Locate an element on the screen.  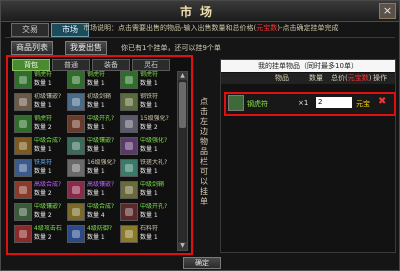
bag-item: 钢虎符数量 1 is located at coordinates (92, 80).